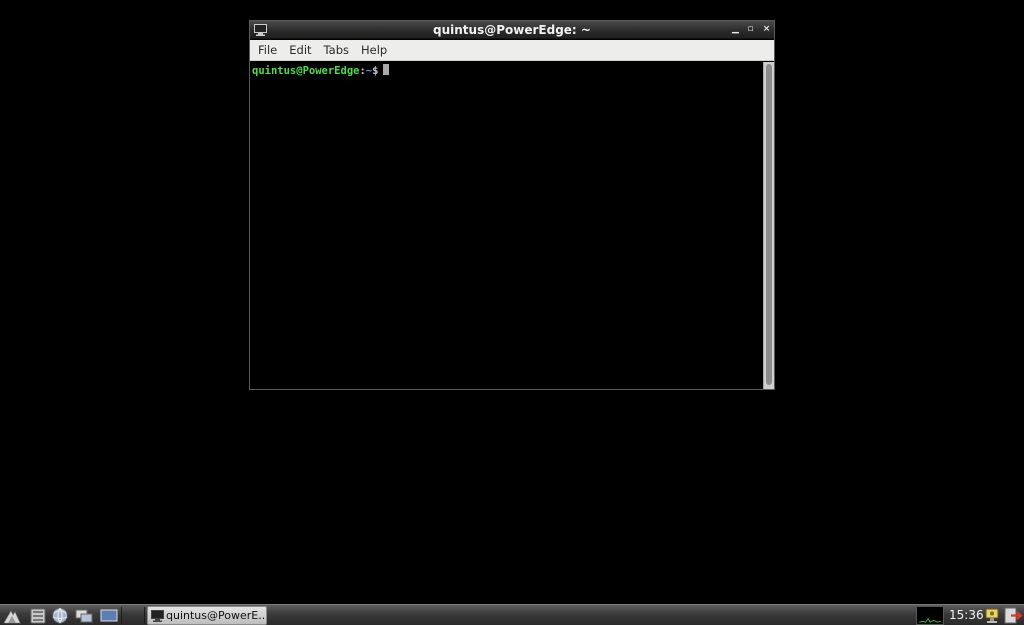  What do you see at coordinates (12, 615) in the screenshot?
I see `menu-icon` at bounding box center [12, 615].